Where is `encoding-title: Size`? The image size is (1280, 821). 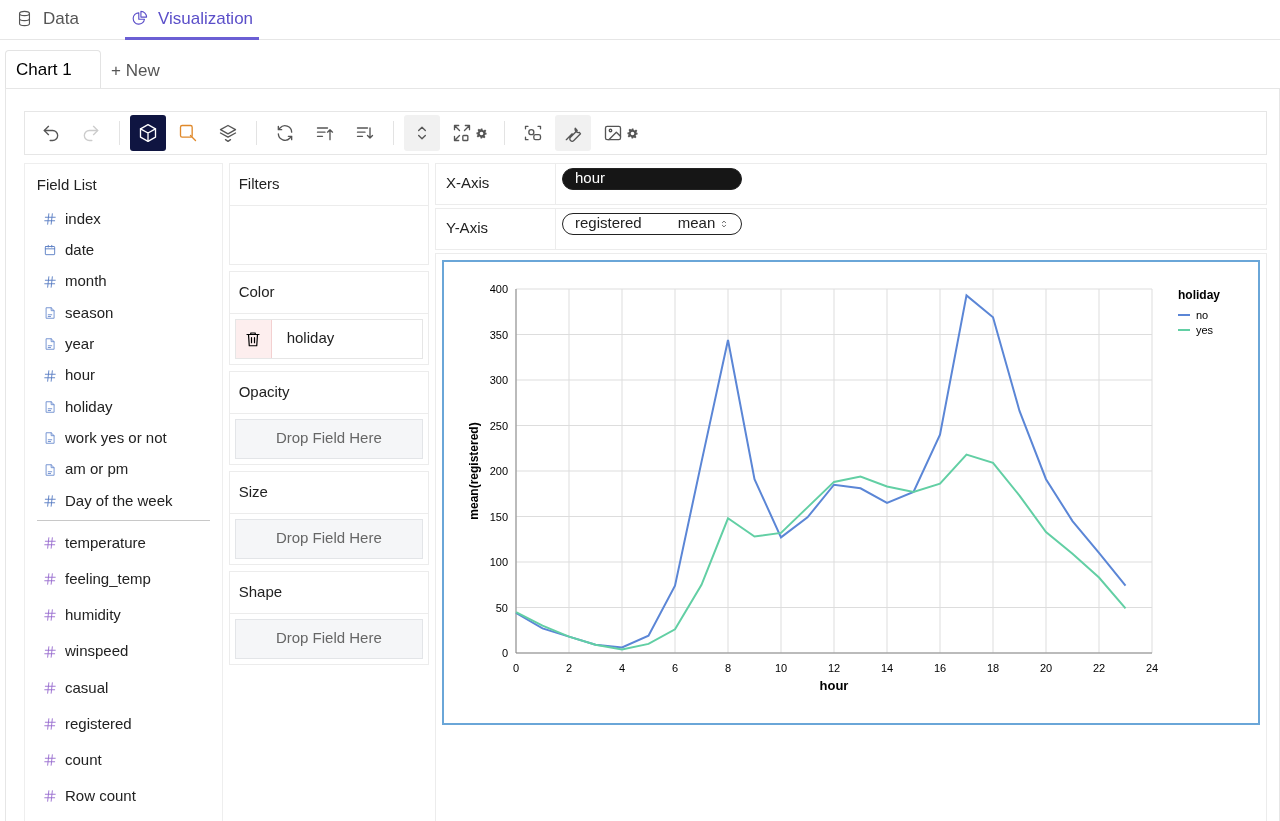 encoding-title: Size is located at coordinates (328, 492).